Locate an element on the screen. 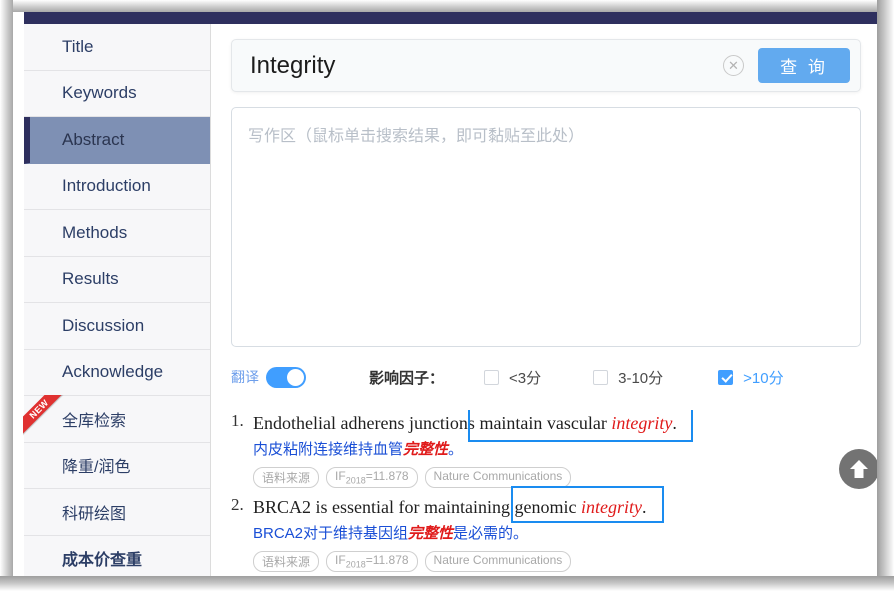  result-sentence-cn: BRCA2对于维持基因组完整性是必需的。 is located at coordinates (557, 533).